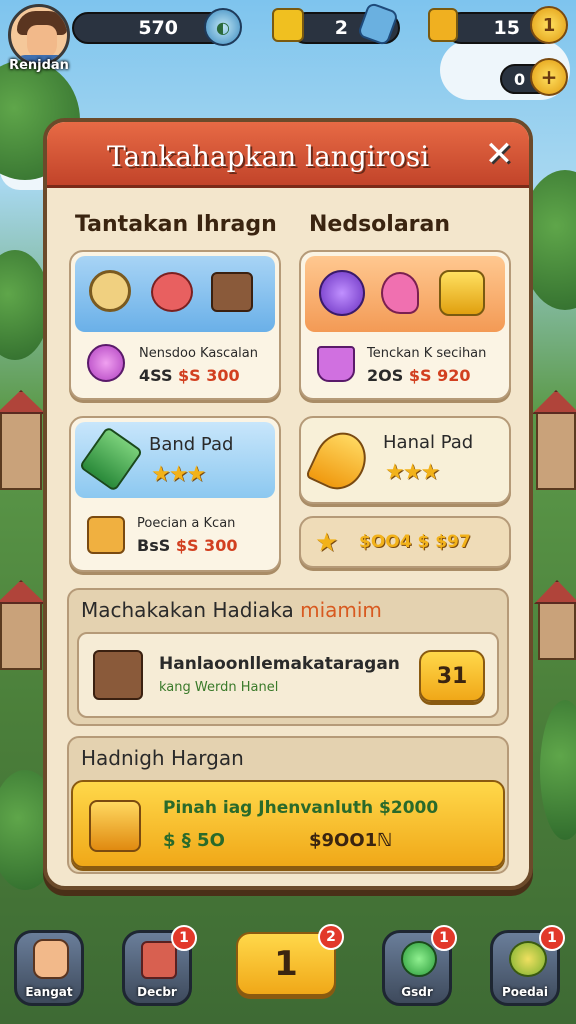 This screenshot has width=576, height=1024. Describe the element at coordinates (520, 79) in the screenshot. I see `secondary-coin-value: 0` at that location.